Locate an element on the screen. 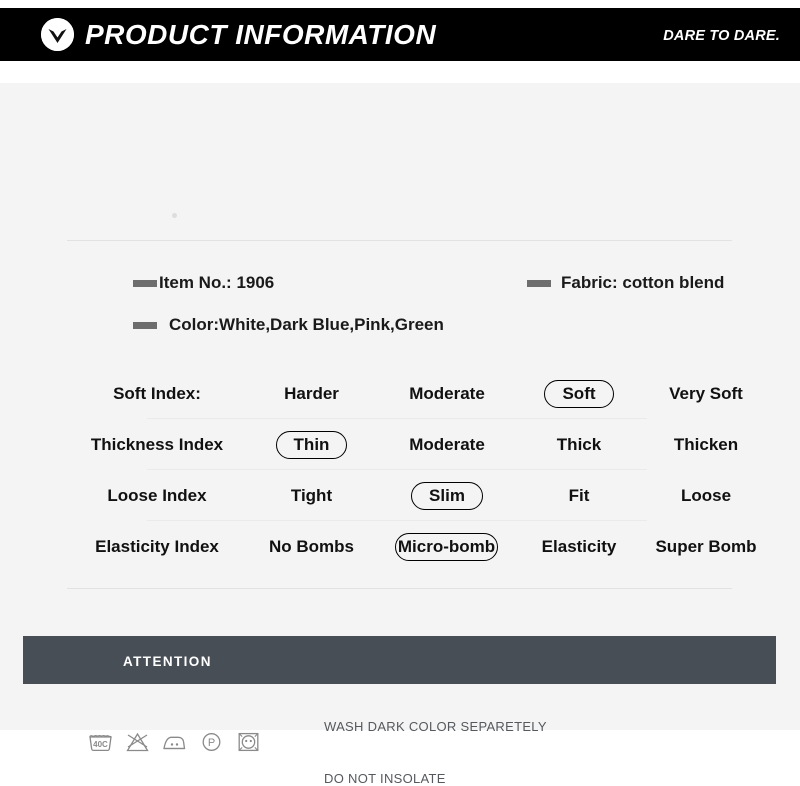  option-elasticity-index-2: Elasticity is located at coordinates (579, 546).